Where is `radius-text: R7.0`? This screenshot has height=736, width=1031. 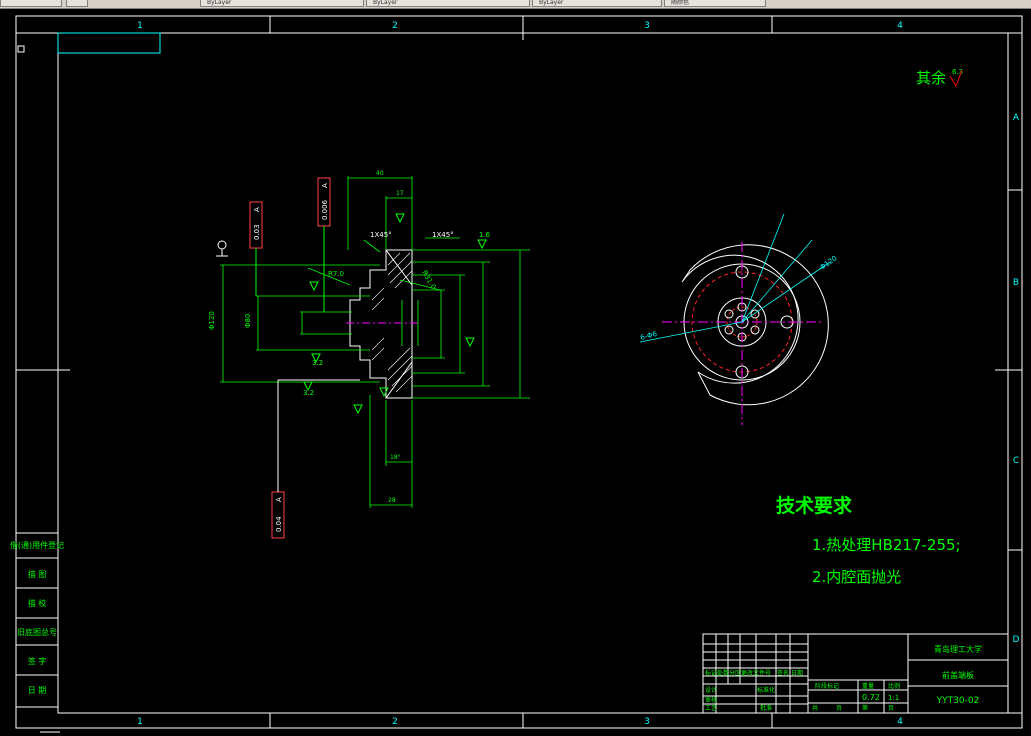 radius-text: R7.0 is located at coordinates (336, 274).